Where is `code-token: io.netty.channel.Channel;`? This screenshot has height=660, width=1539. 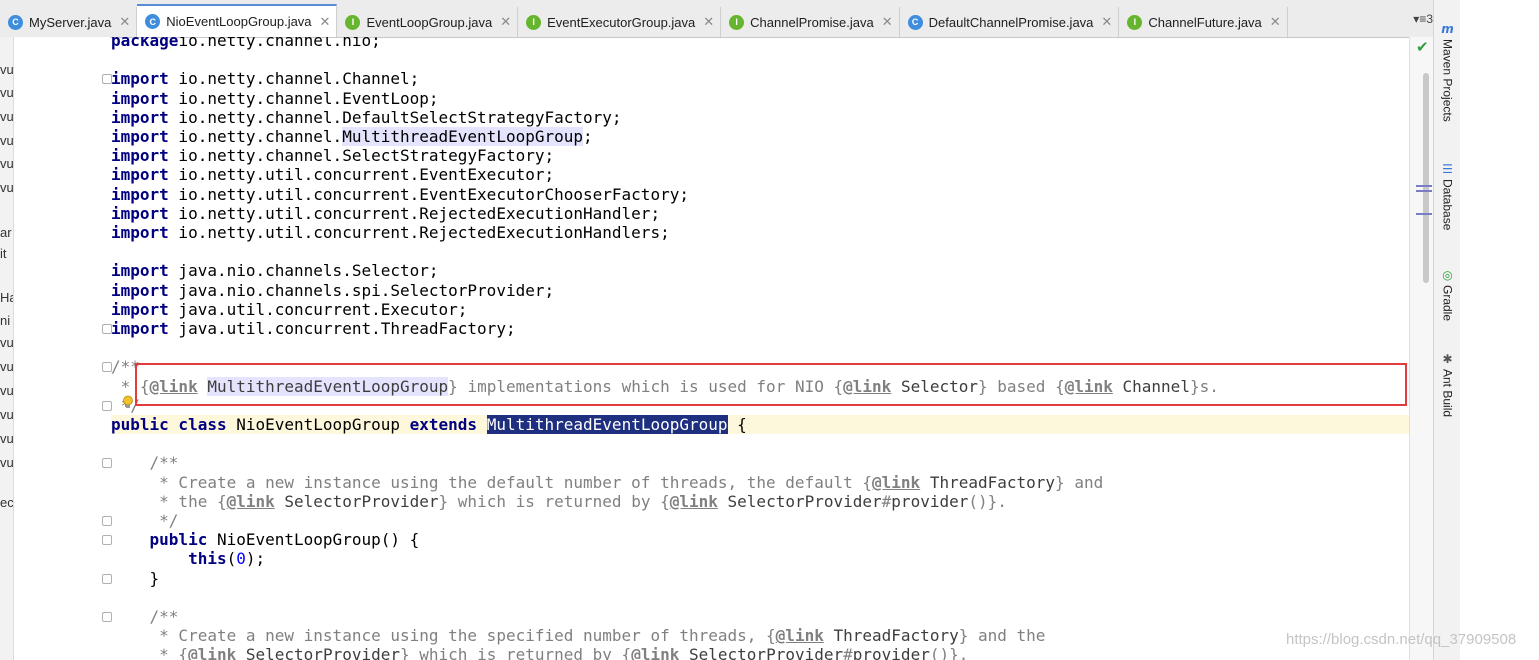
code-token: io.netty.channel.Channel; is located at coordinates (294, 79).